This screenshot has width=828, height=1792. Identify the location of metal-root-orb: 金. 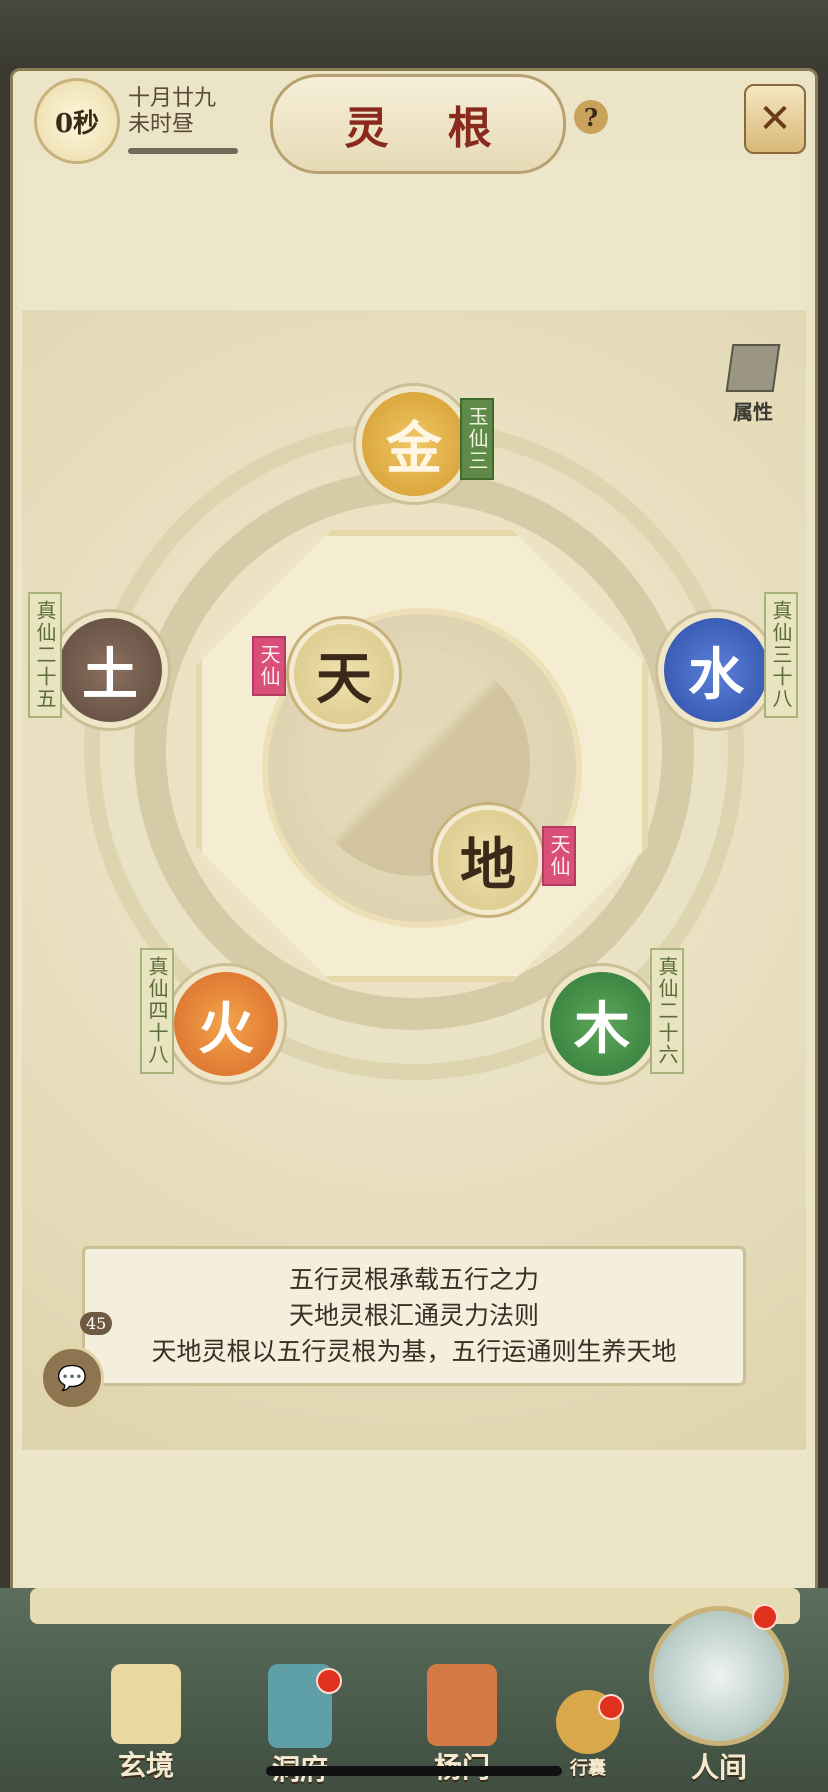
(414, 444).